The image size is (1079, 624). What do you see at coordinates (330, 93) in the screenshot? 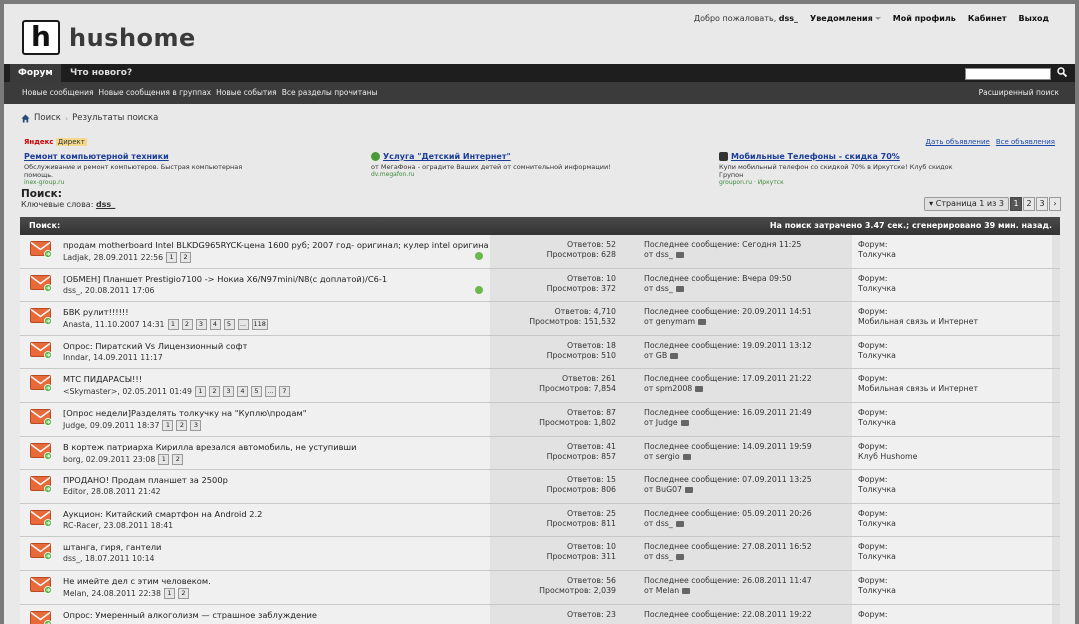
I see `mark-all-read-link: Все разделы прочитаны` at bounding box center [330, 93].